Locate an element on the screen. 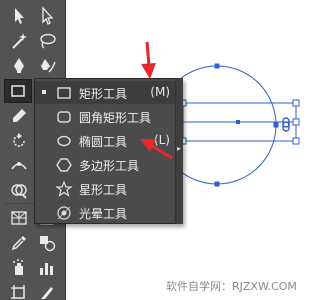 The image size is (333, 300). eyedropper-tool-icon is located at coordinates (18, 243).